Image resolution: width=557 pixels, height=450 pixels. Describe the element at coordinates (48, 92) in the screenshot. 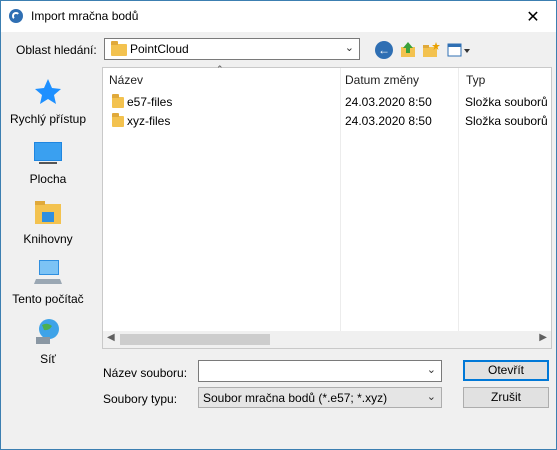

I see `star-icon` at that location.